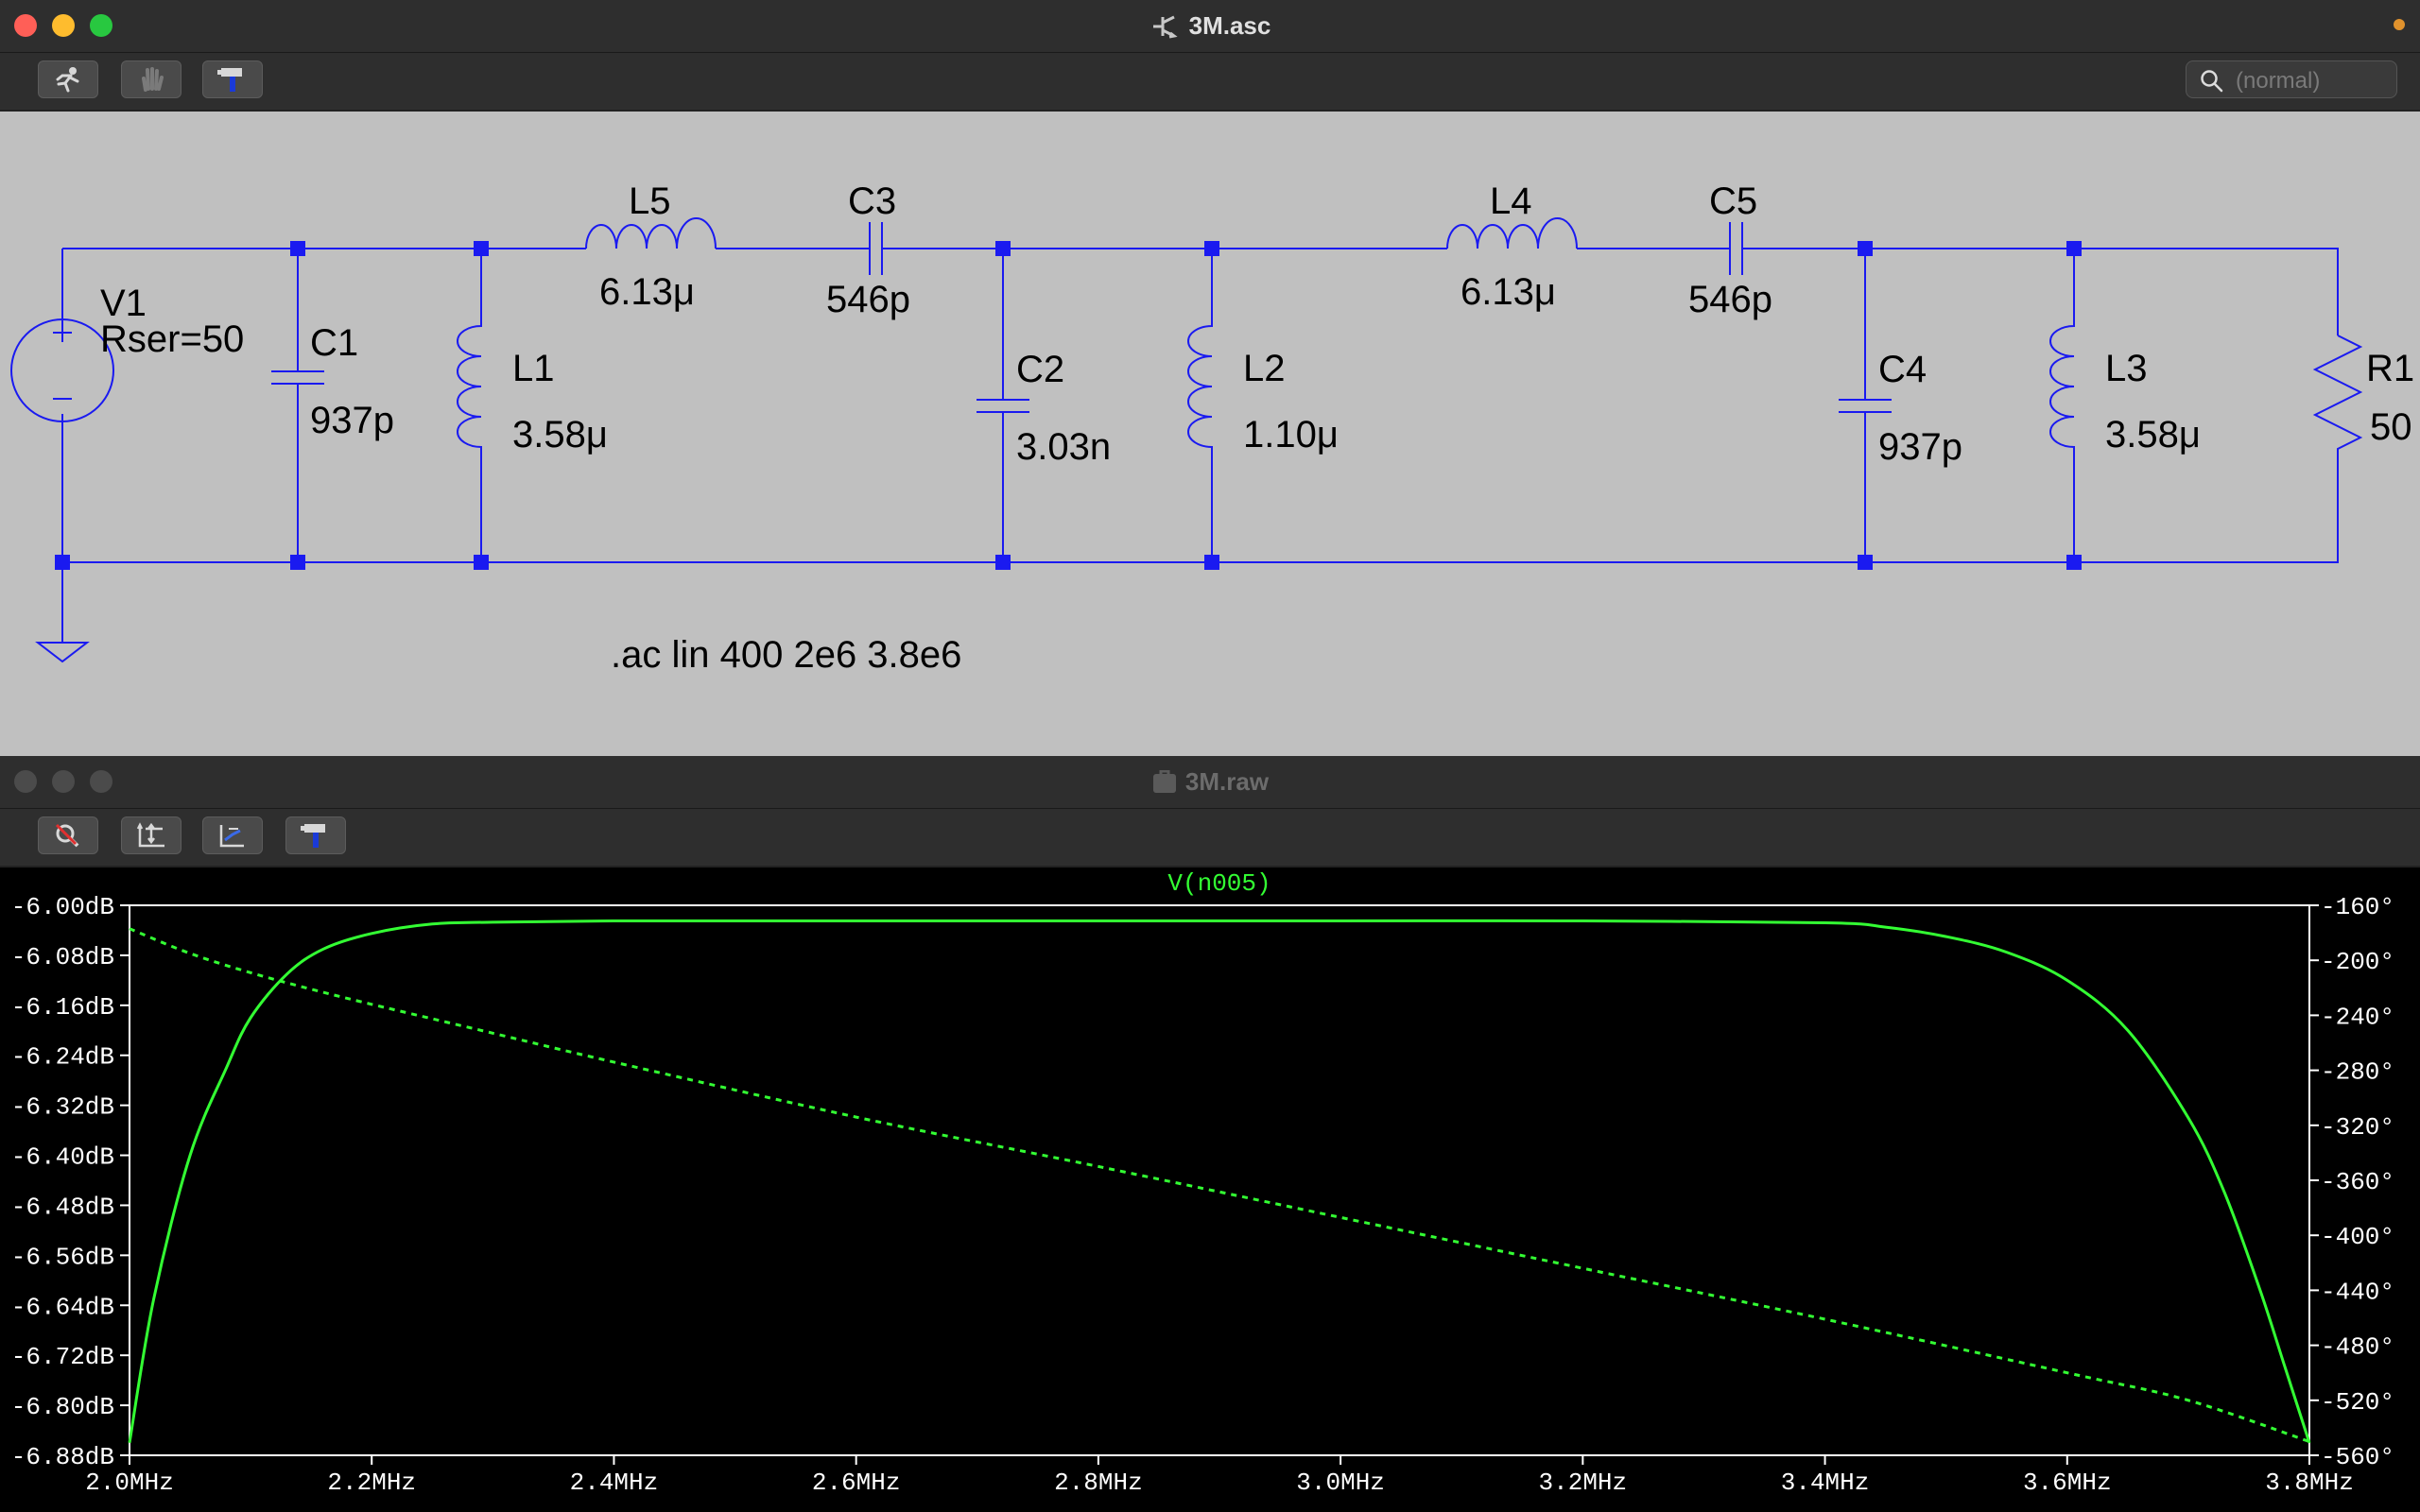 The height and width of the screenshot is (1512, 2420). What do you see at coordinates (647, 292) in the screenshot?
I see `l5-value: 6.13μ` at bounding box center [647, 292].